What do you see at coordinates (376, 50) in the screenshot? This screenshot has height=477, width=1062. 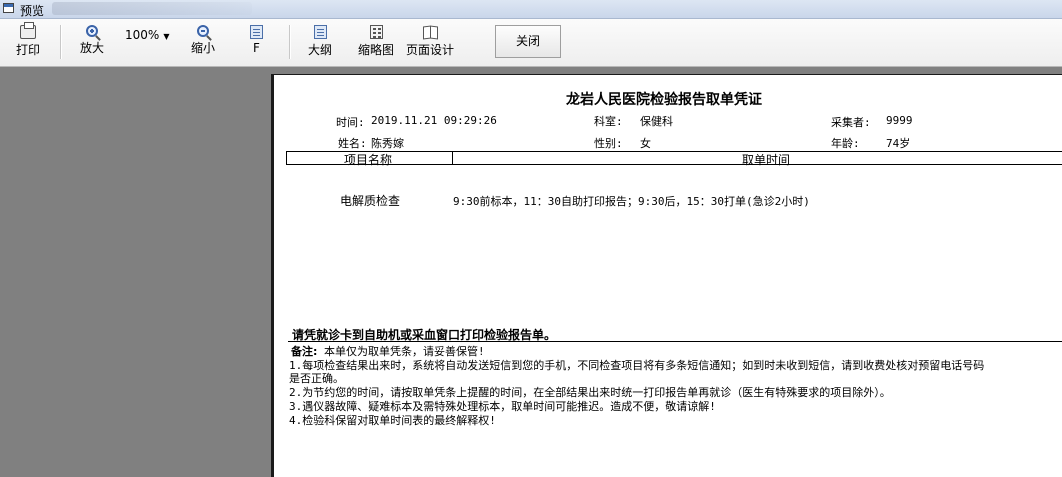 I see `thumbnail-label: 缩略图` at bounding box center [376, 50].